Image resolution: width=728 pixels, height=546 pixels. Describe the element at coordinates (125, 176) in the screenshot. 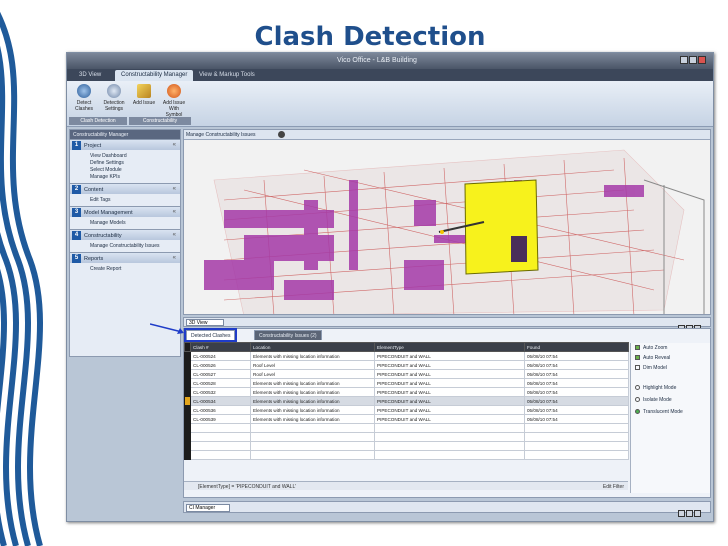

I see `sidebar-item: Manage KPIs` at that location.